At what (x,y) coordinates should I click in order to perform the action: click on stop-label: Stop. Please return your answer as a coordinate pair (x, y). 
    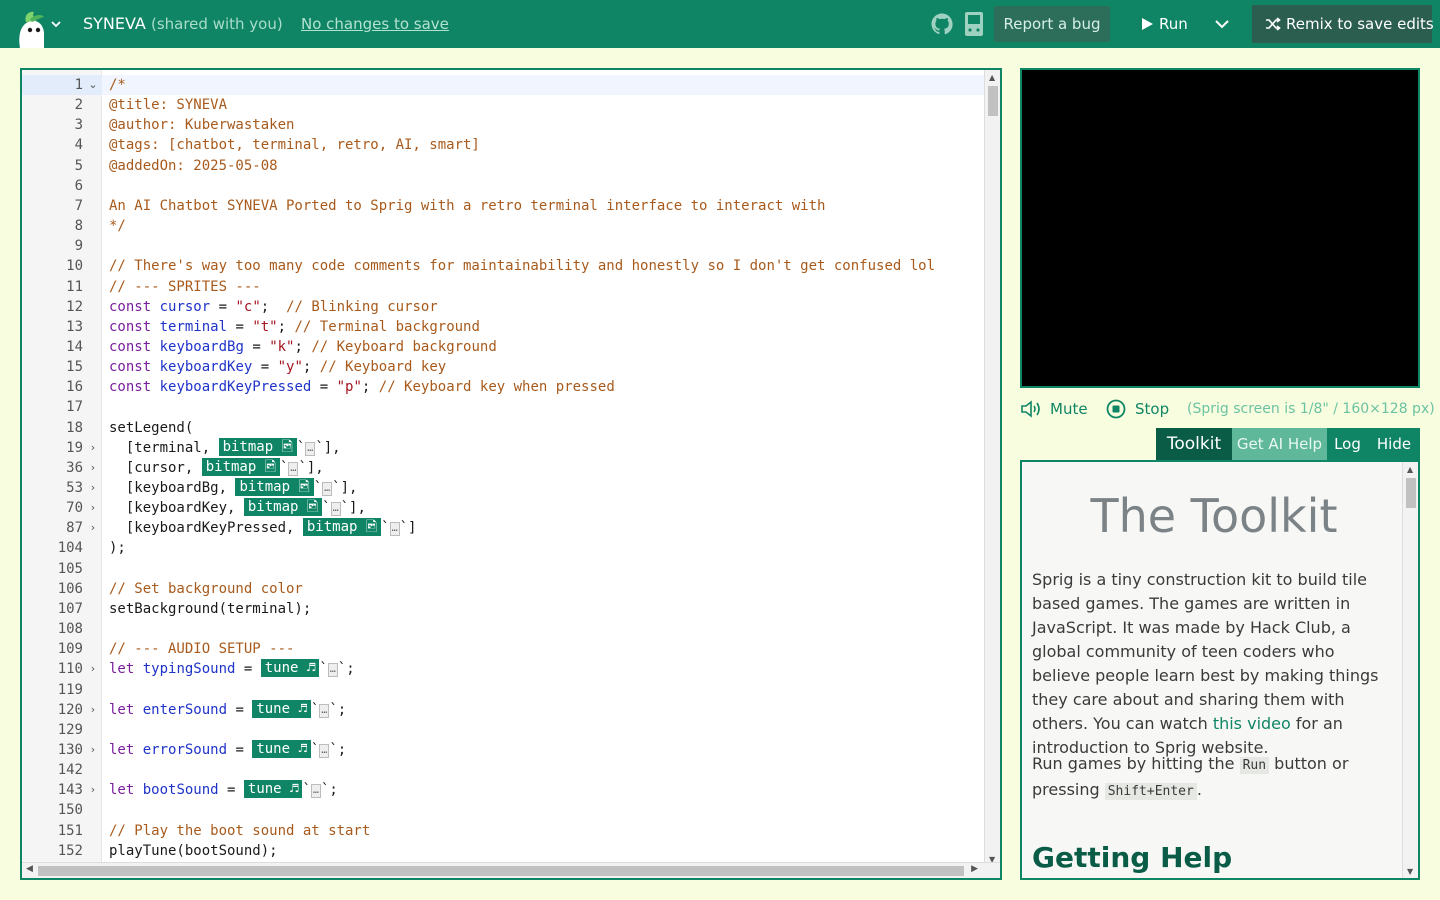
    Looking at the image, I should click on (1152, 409).